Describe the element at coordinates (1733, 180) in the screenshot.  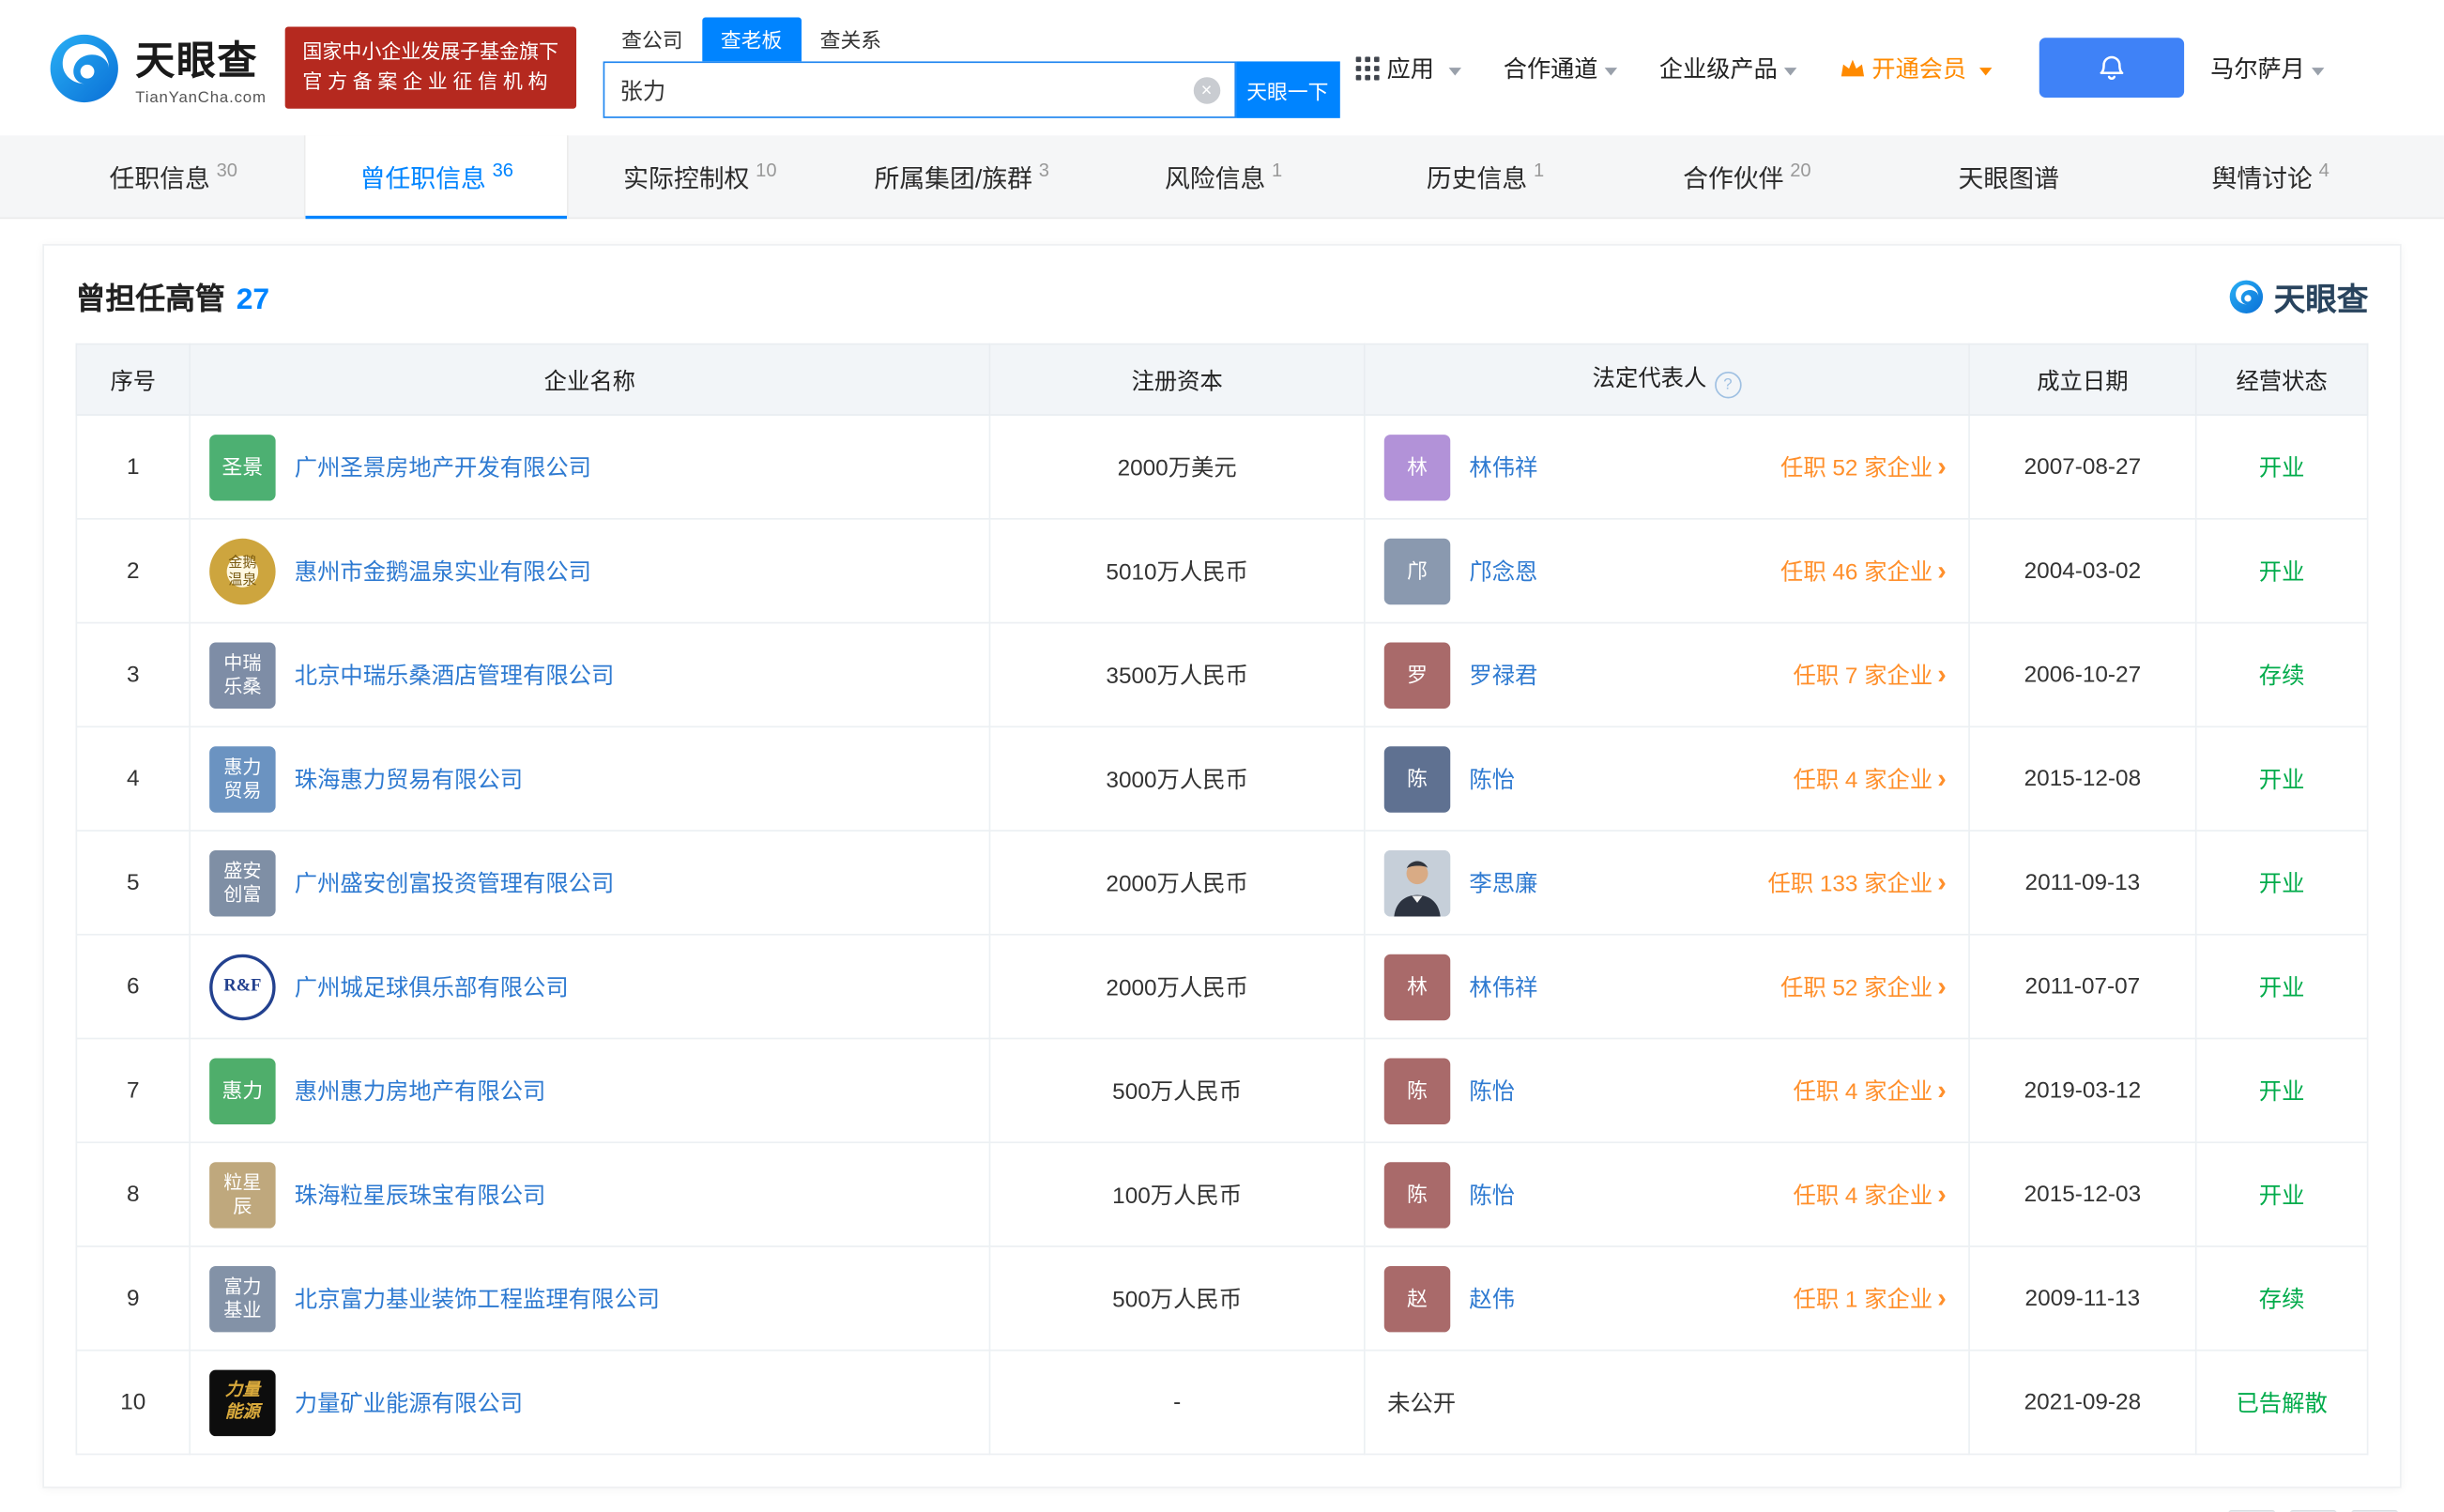
I see `tab-label: 合作伙伴` at that location.